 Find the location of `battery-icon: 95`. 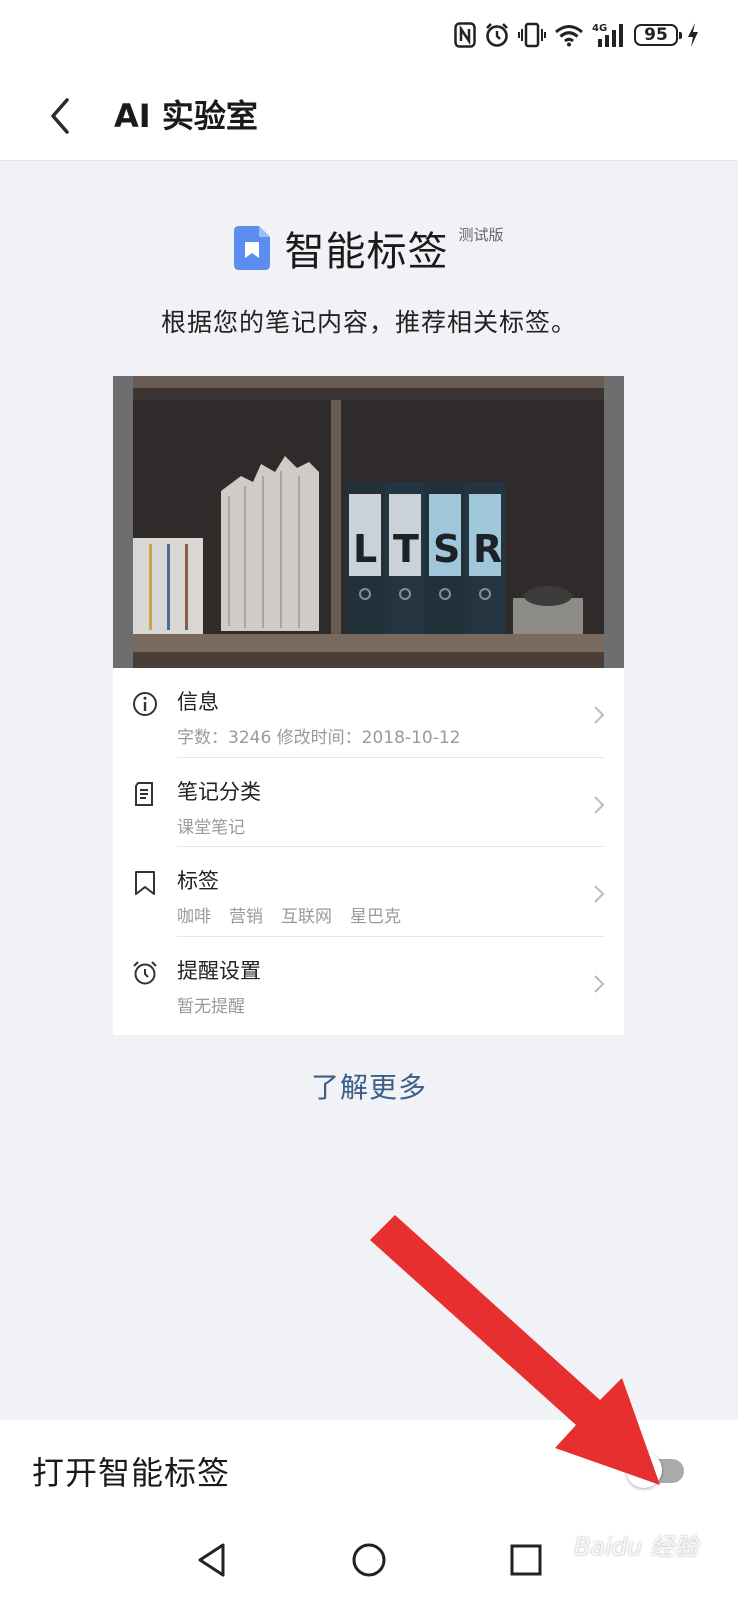

battery-icon: 95 is located at coordinates (658, 35).